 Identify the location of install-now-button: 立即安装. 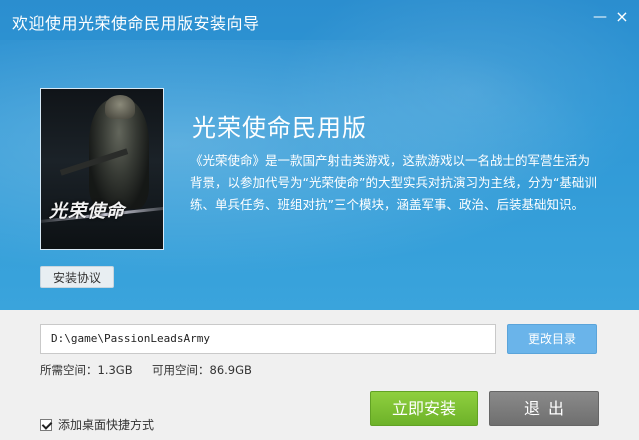
(424, 408).